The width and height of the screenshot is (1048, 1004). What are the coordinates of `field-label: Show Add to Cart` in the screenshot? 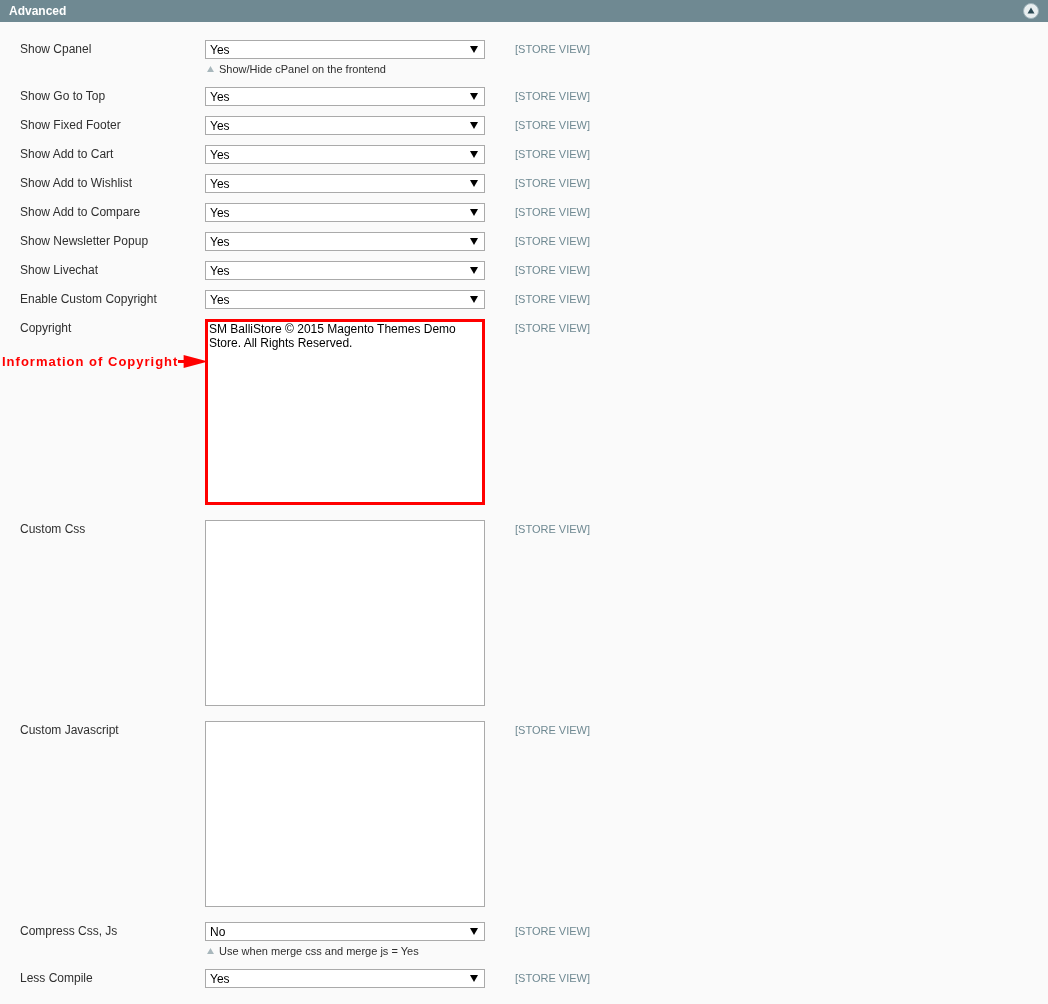 It's located at (67, 153).